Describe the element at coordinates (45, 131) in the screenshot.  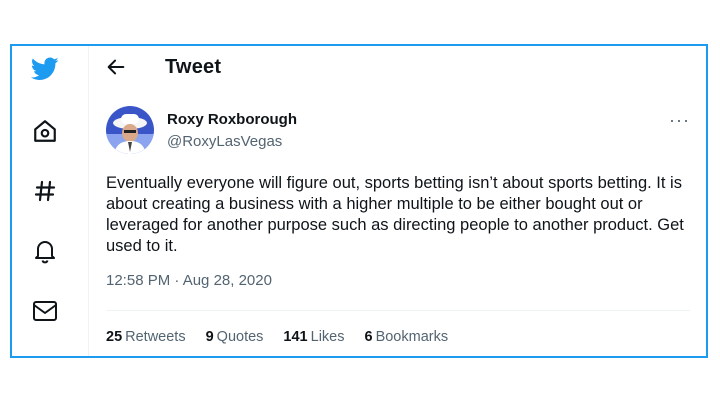
I see `home-icon` at that location.